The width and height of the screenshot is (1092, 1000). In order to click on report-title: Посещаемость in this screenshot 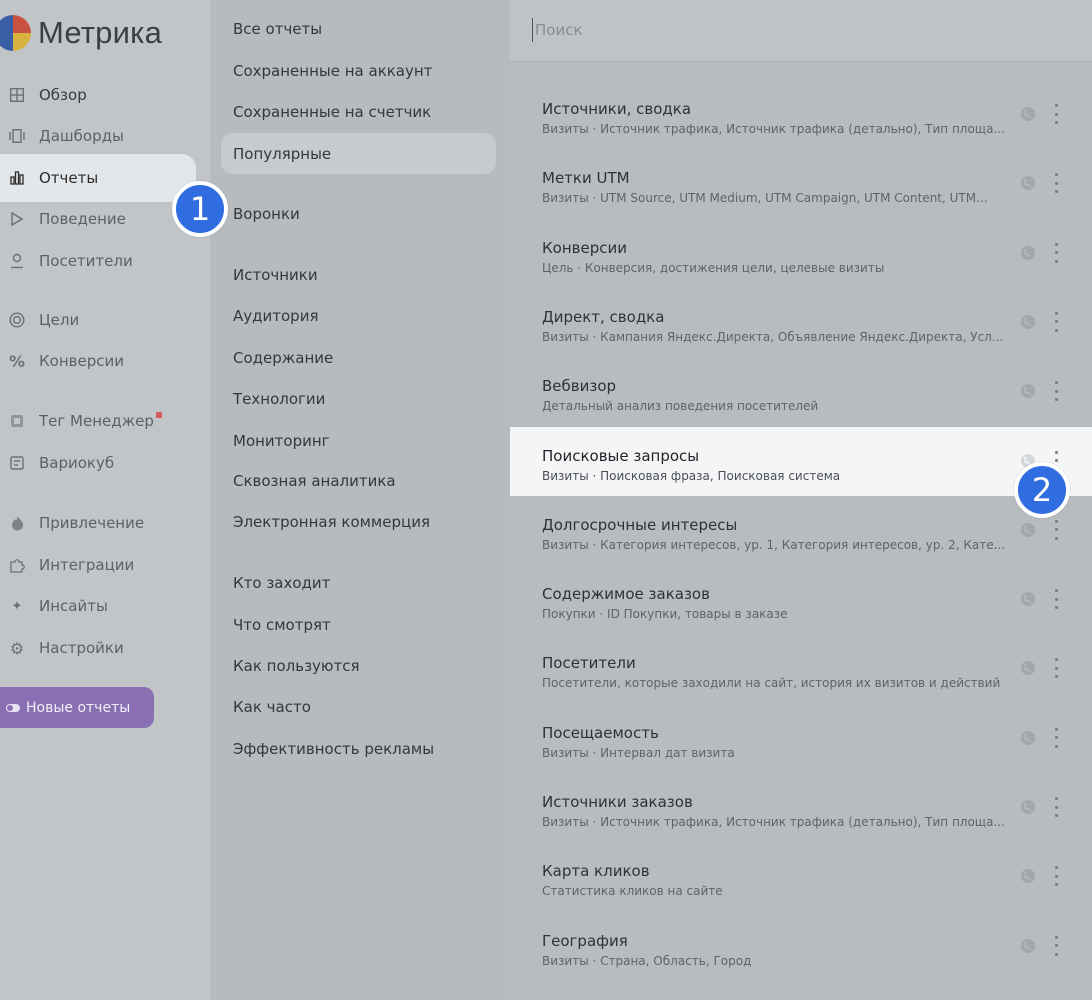, I will do `click(600, 733)`.